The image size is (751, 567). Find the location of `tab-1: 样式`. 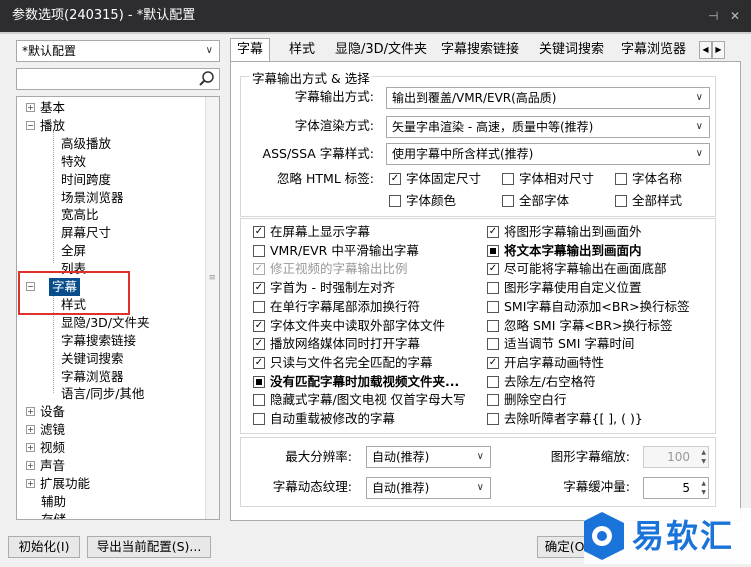

tab-1: 样式 is located at coordinates (302, 50).